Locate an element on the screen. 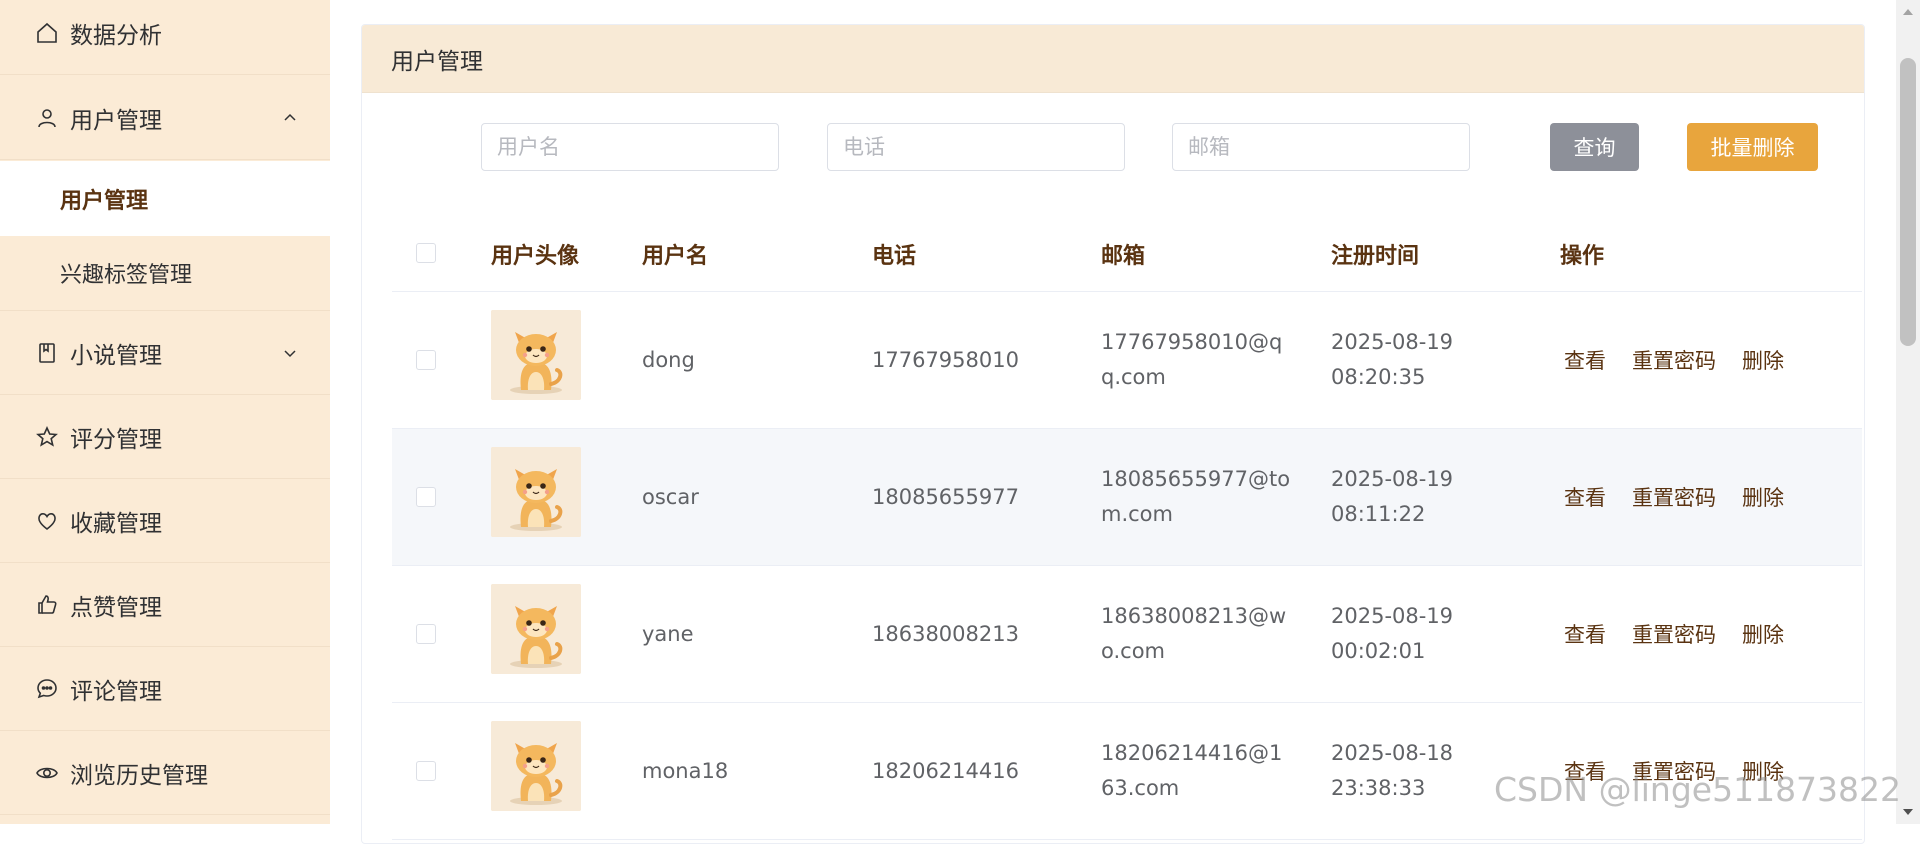 This screenshot has width=1920, height=844. scroll-up-arrow-icon is located at coordinates (1908, 12).